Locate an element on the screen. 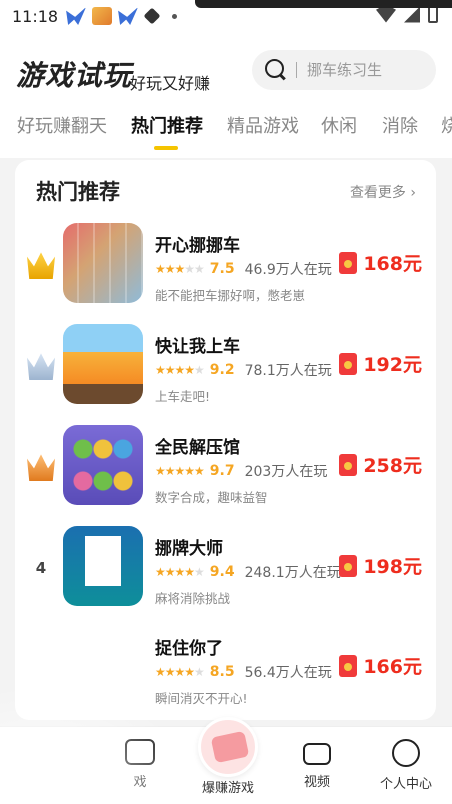  mahjong-game-icon is located at coordinates (103, 566).